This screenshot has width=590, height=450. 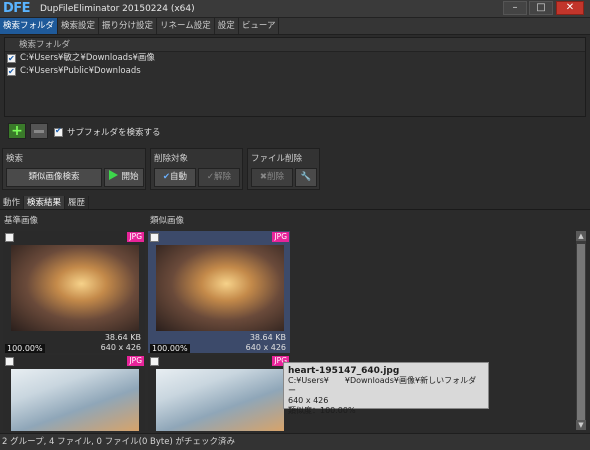 I want to click on delete-target-group: 削除対象 ✔自動 ✓解除, so click(x=196, y=169).